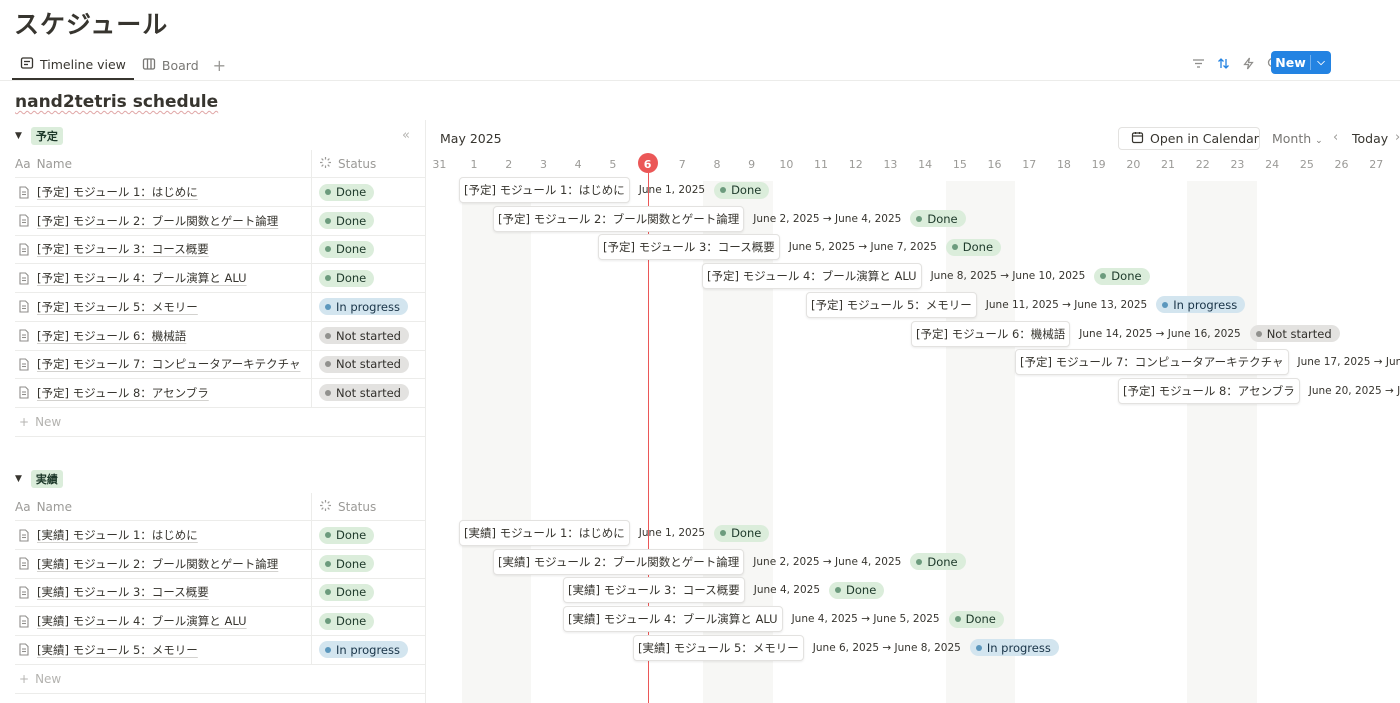 The height and width of the screenshot is (703, 1400). I want to click on timeline-bar: [実績] モジュール 1：はじめに June 1, 2025 Done, so click(614, 533).